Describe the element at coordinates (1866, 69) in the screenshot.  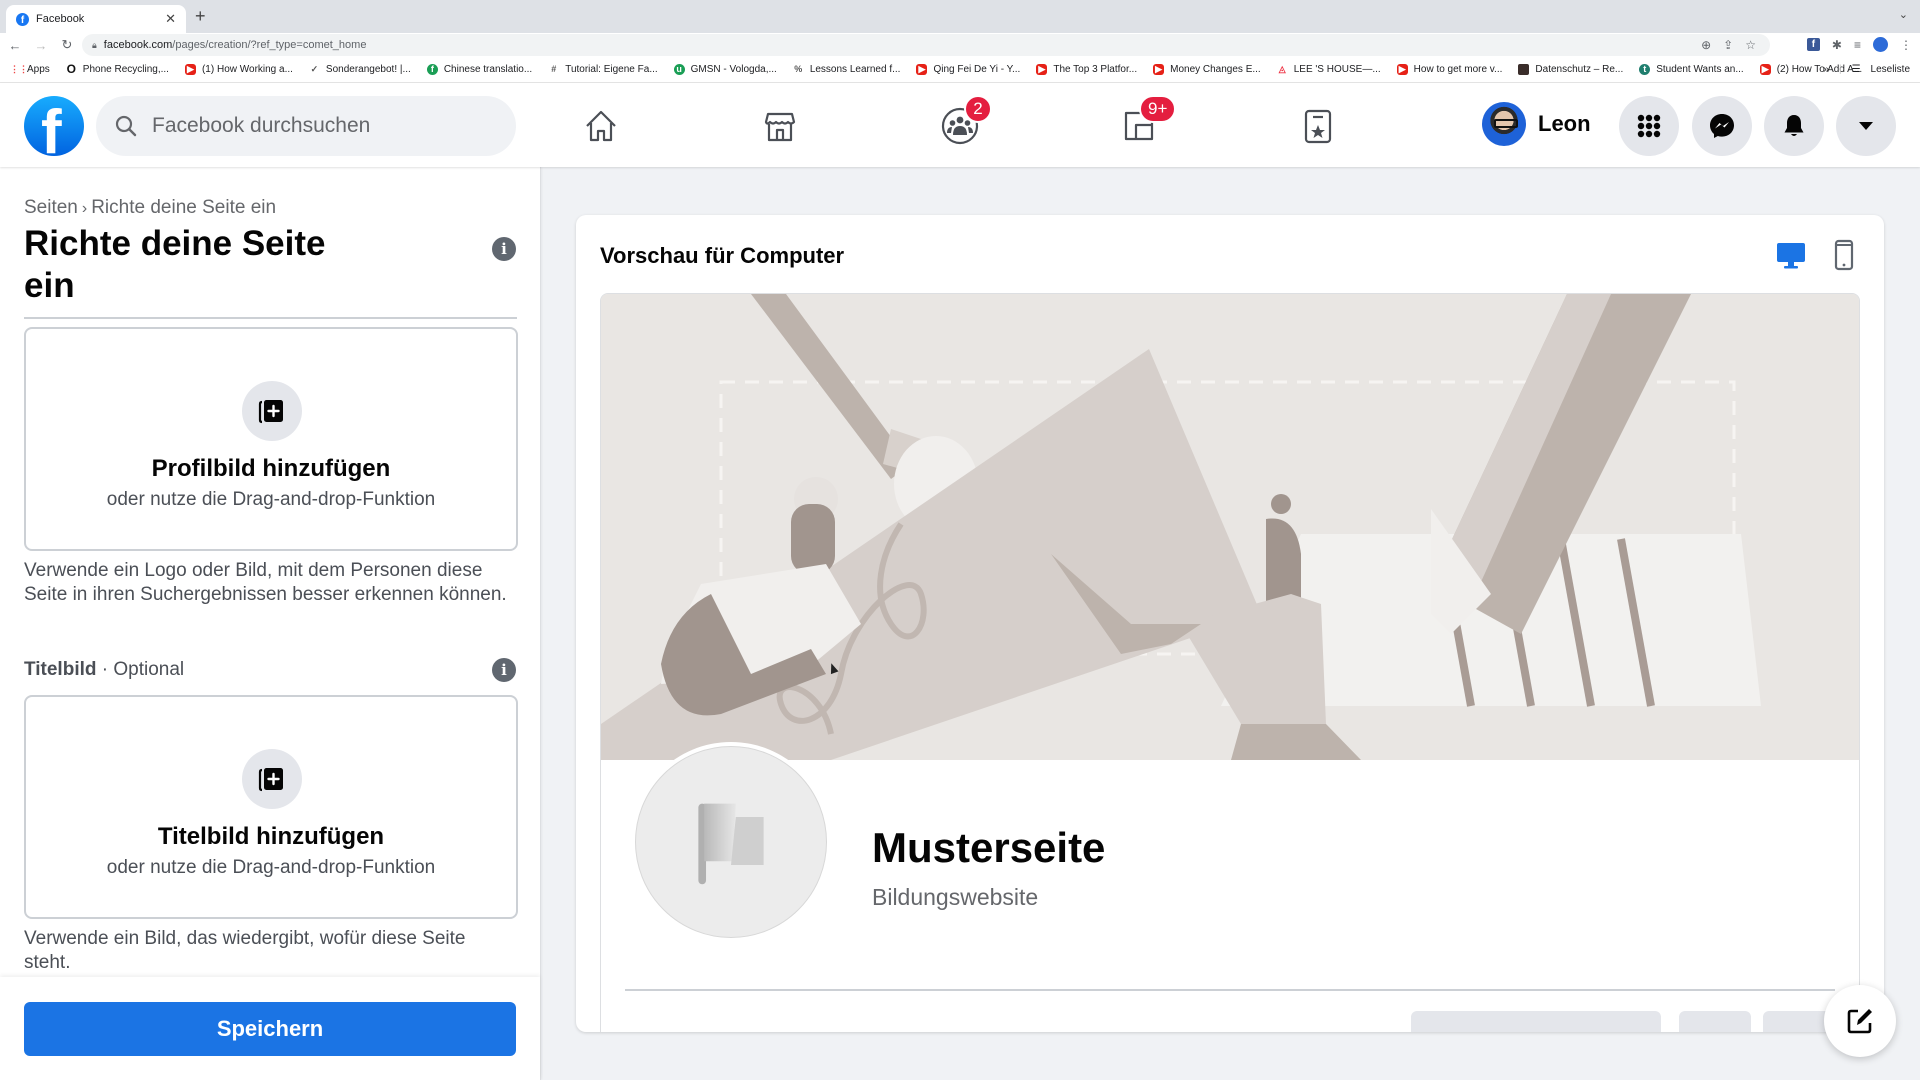
I see `bookmarks-right: » | ☰ Leseliste` at that location.